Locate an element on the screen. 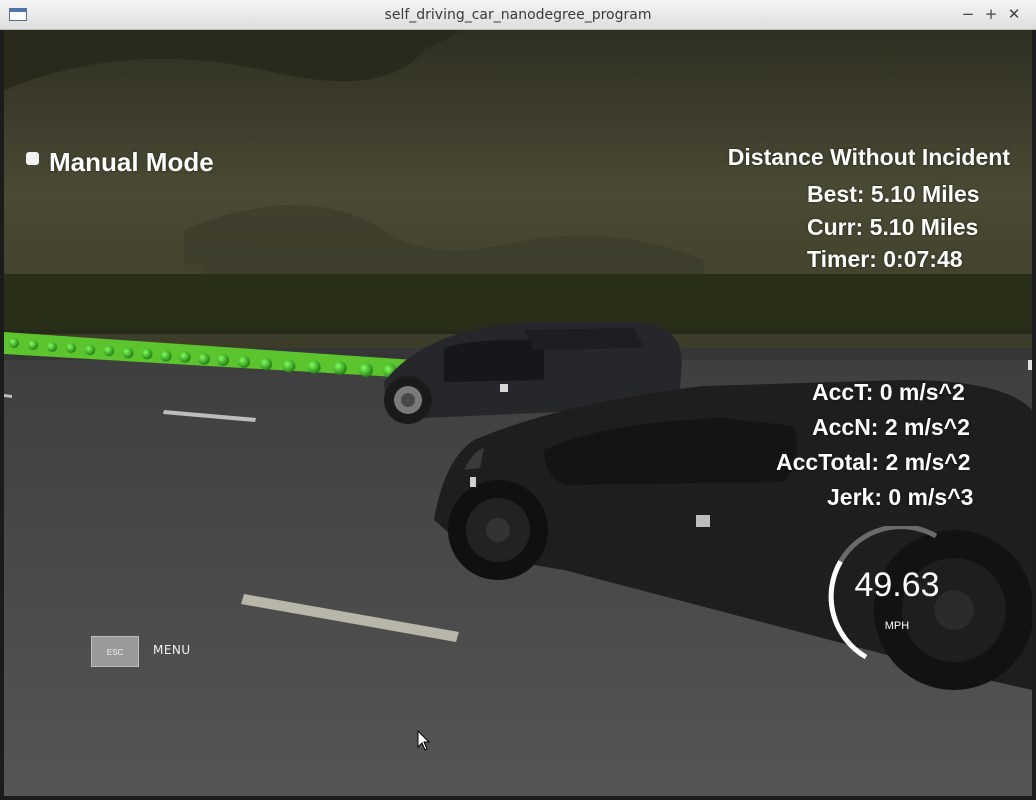 The height and width of the screenshot is (800, 1036). jerk: Jerk: 0 m/s^3 is located at coordinates (900, 497).